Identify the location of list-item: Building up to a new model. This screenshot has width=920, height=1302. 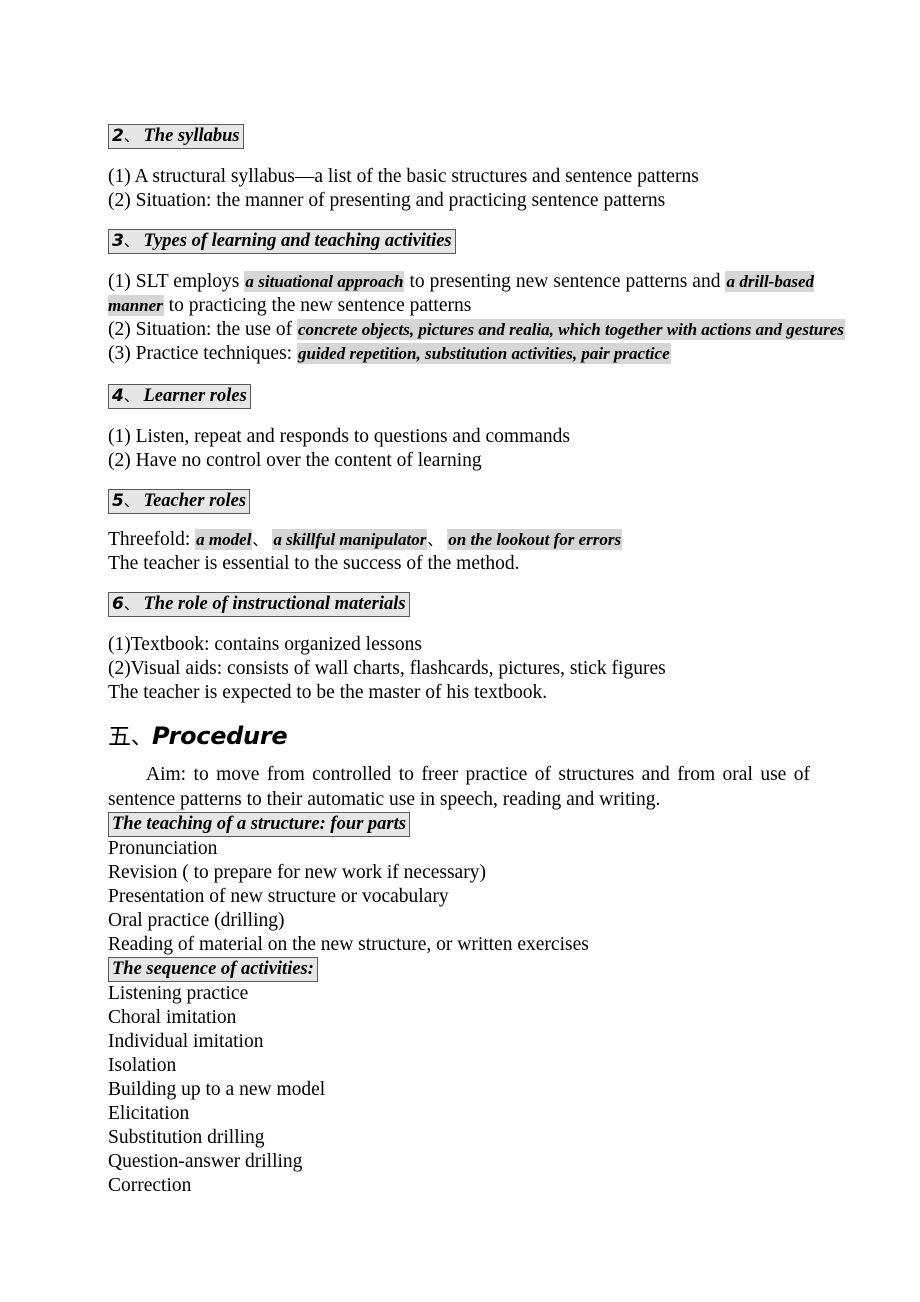
(217, 1089).